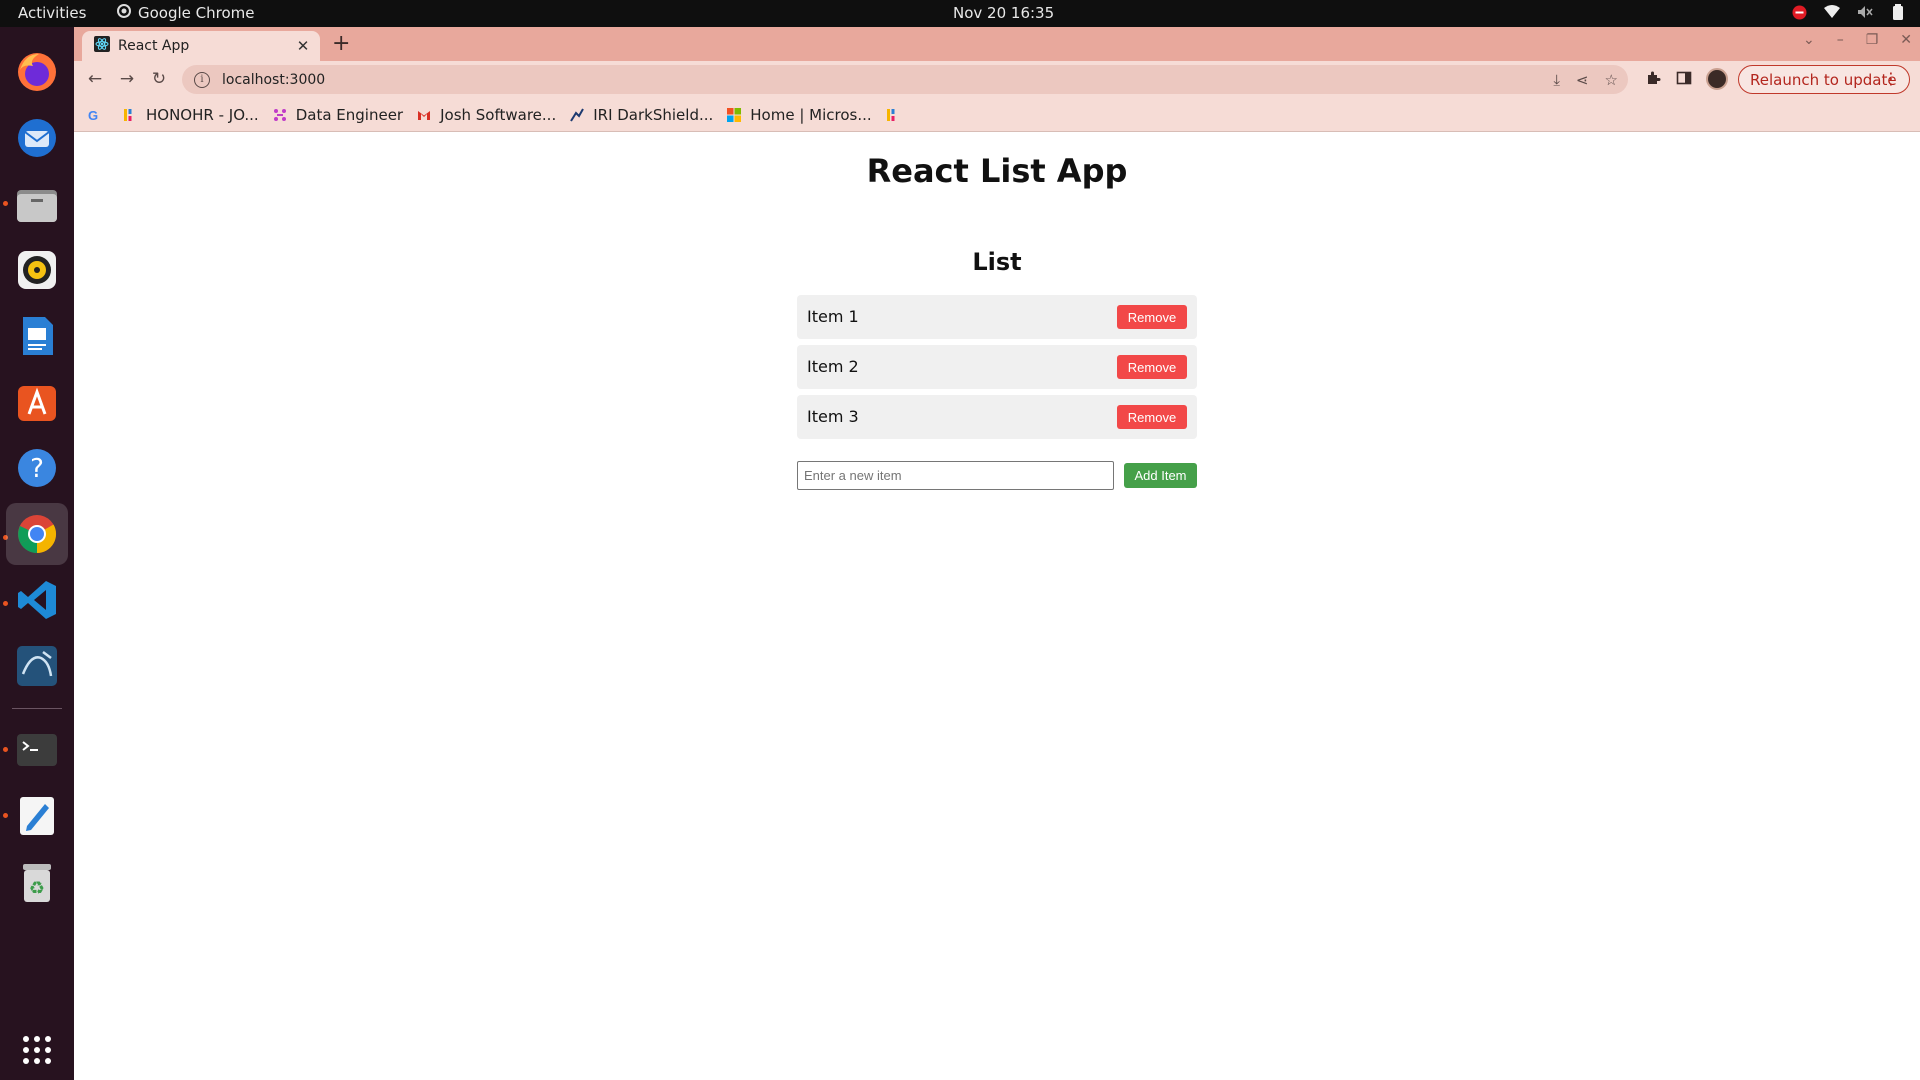 This screenshot has height=1080, width=1920. Describe the element at coordinates (905, 79) in the screenshot. I see `address-bar: i localhost:3000 ⤓ ⋖ ☆` at that location.